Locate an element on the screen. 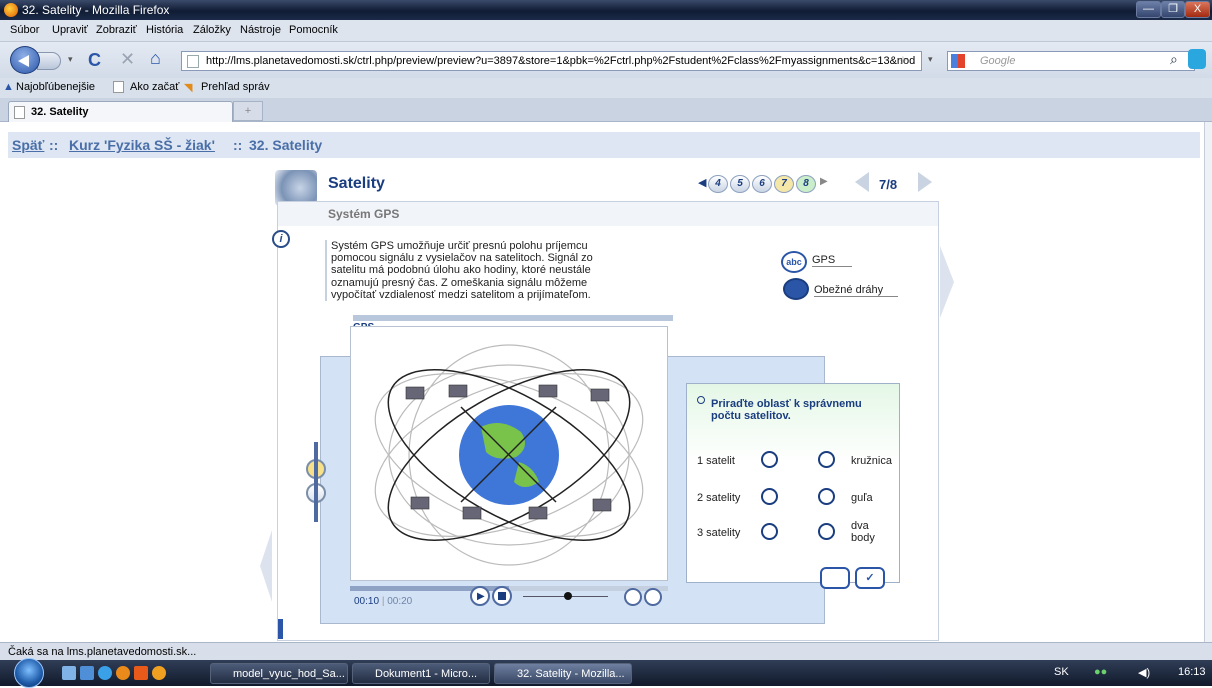  skype-icon is located at coordinates (1197, 59).